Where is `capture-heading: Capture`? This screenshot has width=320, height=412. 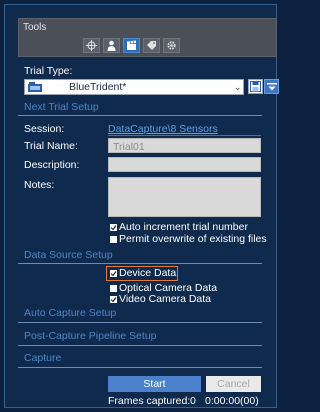 capture-heading: Capture is located at coordinates (42, 358).